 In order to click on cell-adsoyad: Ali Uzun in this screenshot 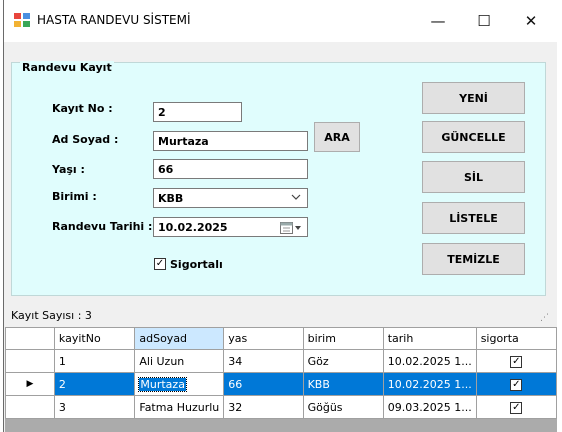, I will do `click(179, 361)`.